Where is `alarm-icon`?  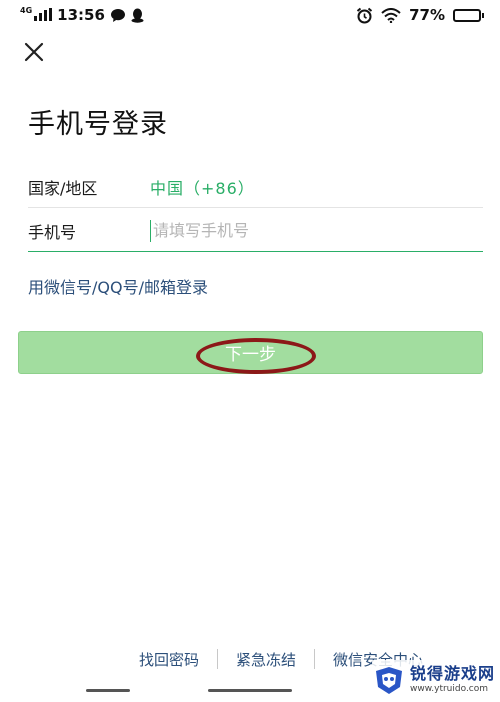
alarm-icon is located at coordinates (364, 15).